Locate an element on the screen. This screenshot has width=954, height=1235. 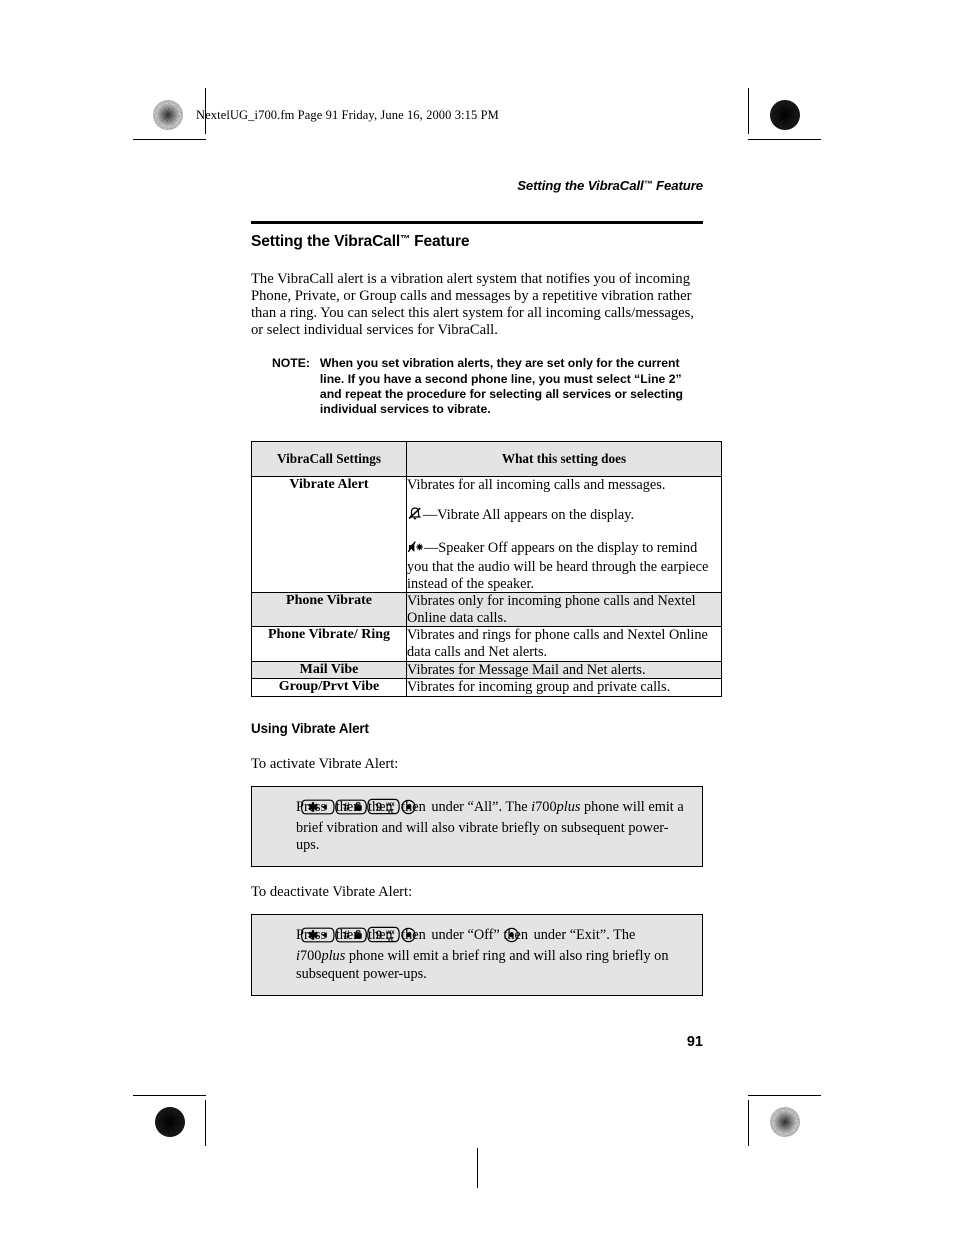
subsection-title: Using Vibrate Alert is located at coordinates (310, 728).